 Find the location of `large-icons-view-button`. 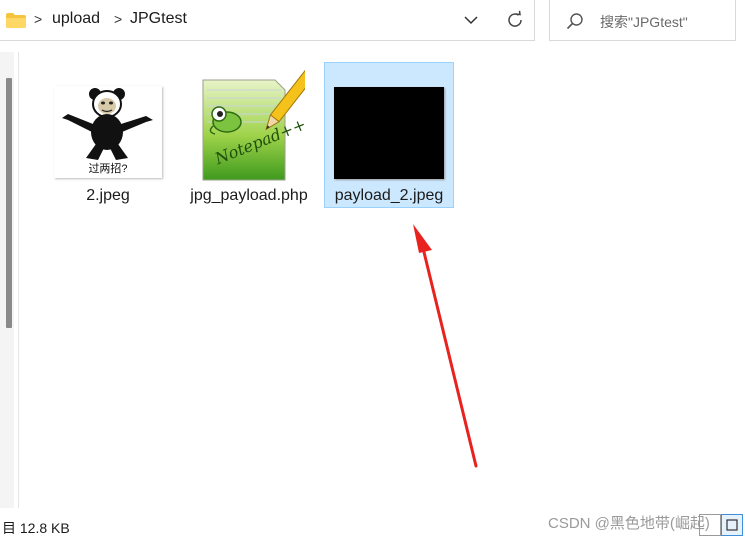

large-icons-view-button is located at coordinates (732, 525).